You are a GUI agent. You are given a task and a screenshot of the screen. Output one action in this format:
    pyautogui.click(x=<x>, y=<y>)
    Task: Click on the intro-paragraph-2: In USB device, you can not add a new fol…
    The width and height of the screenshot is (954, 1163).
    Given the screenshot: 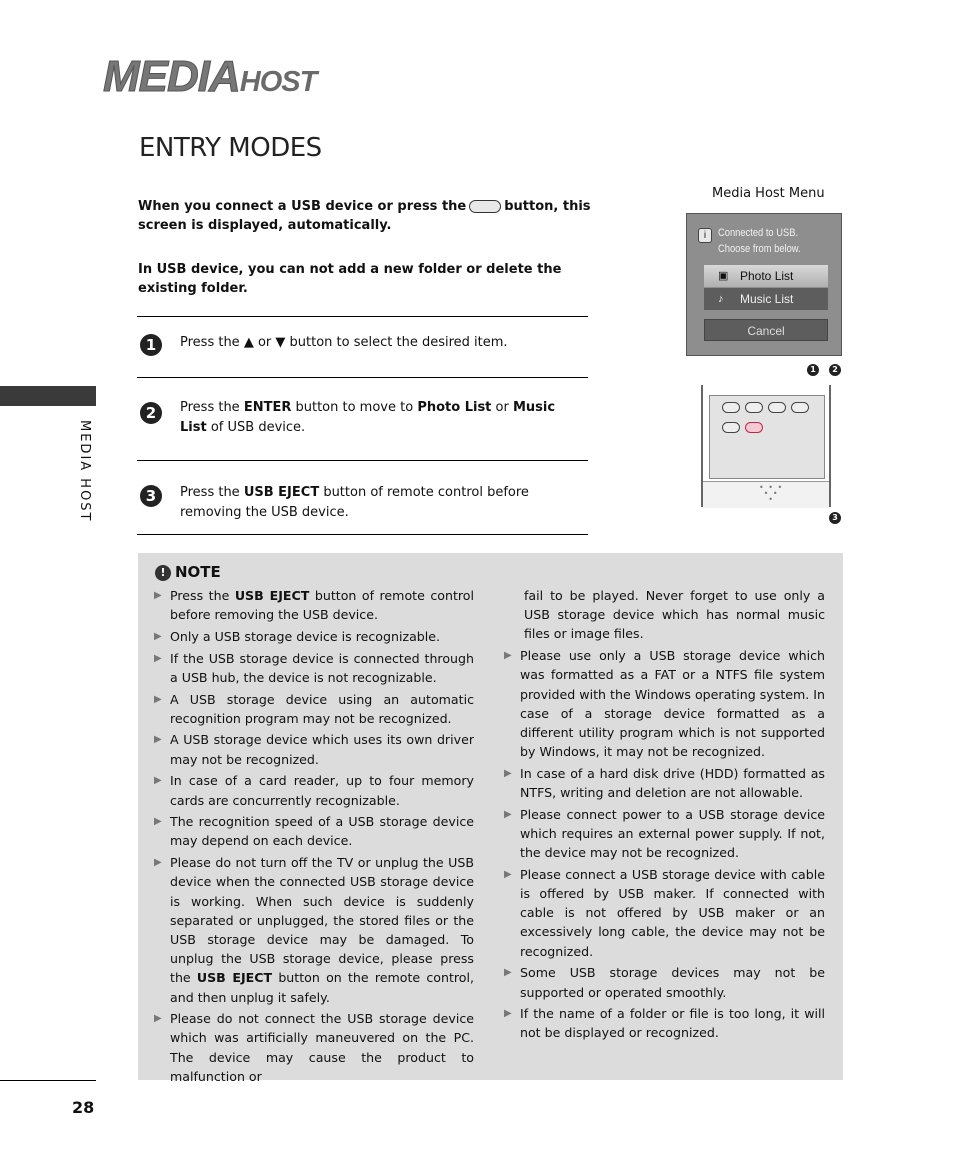 What is the action you would take?
    pyautogui.click(x=350, y=279)
    